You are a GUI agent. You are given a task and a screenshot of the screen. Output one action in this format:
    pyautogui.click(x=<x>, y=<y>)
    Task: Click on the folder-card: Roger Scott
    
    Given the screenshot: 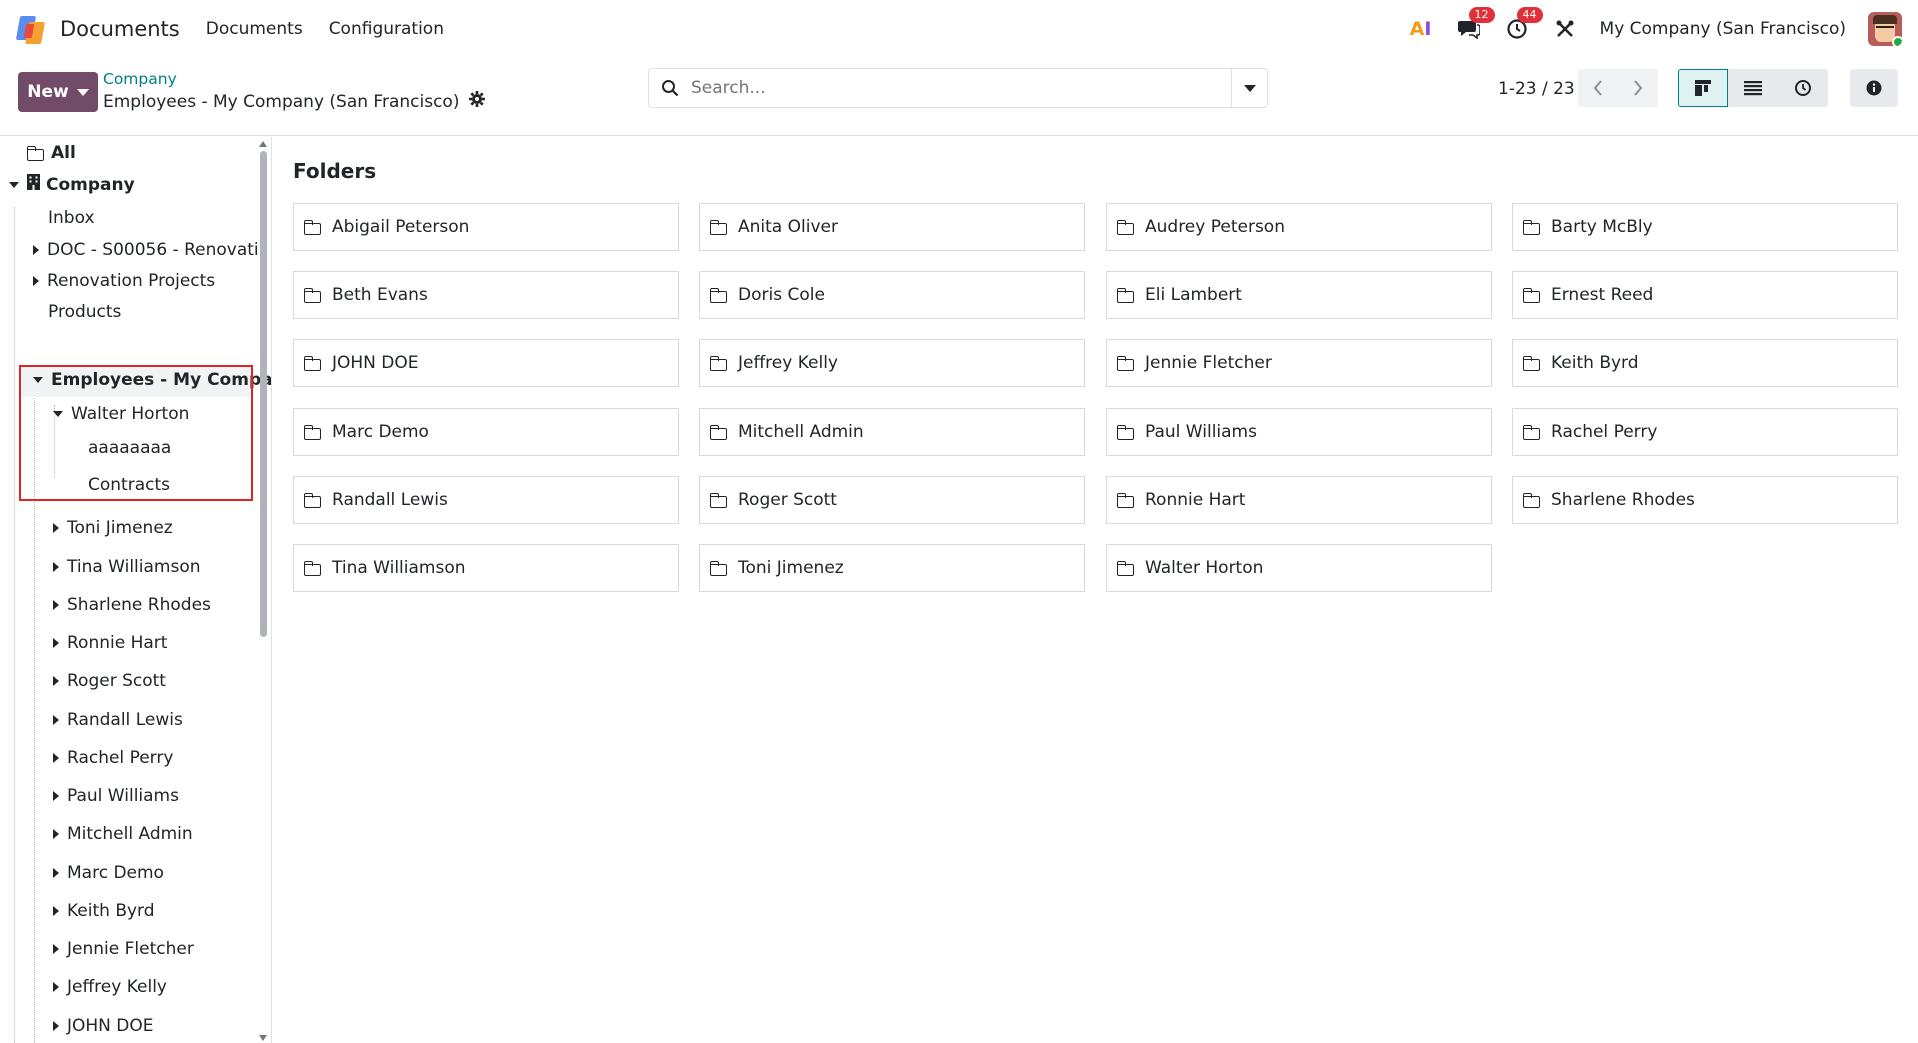 What is the action you would take?
    pyautogui.click(x=892, y=500)
    